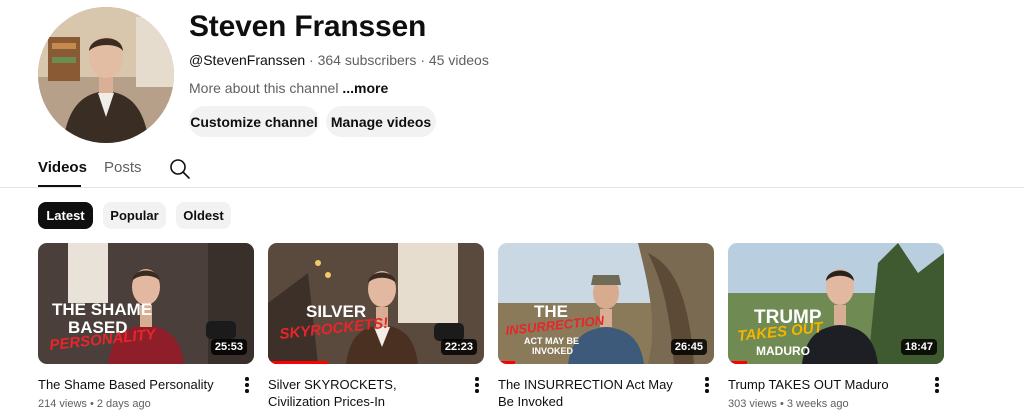 The image size is (1024, 418). What do you see at coordinates (133, 384) in the screenshot?
I see `video-title: The Shame Based Personality` at bounding box center [133, 384].